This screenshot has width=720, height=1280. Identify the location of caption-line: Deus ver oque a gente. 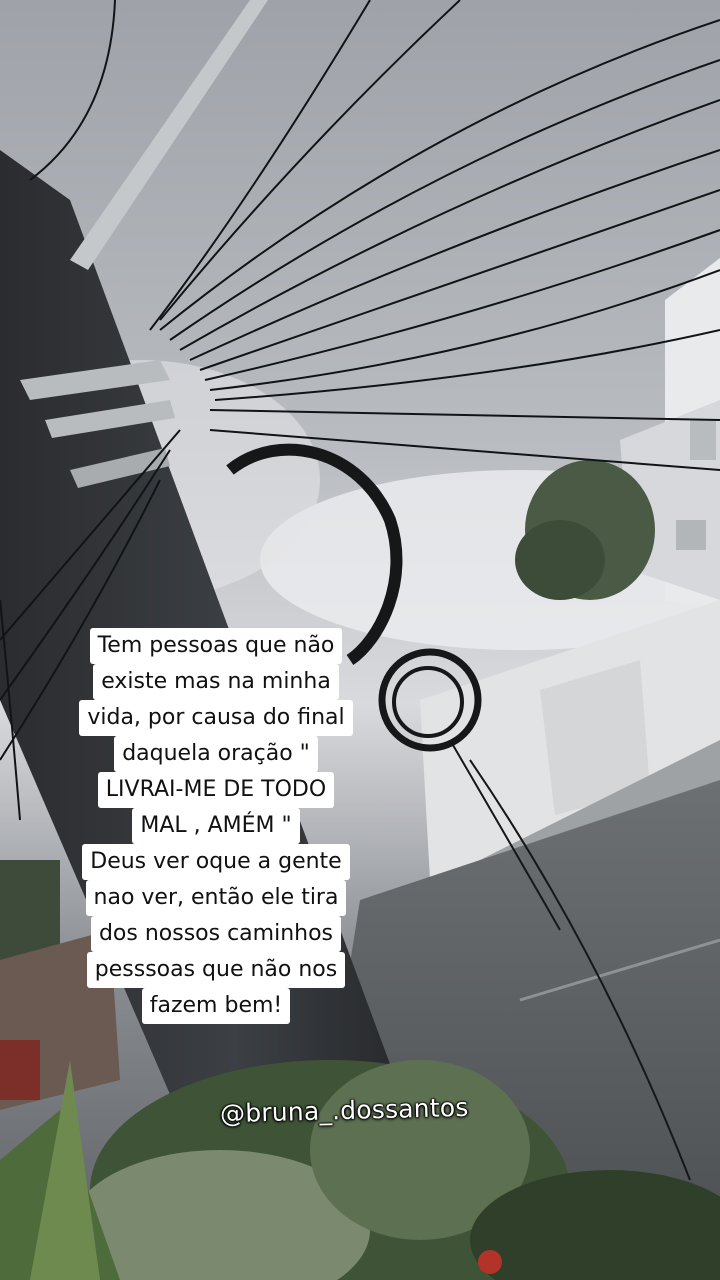
(216, 862).